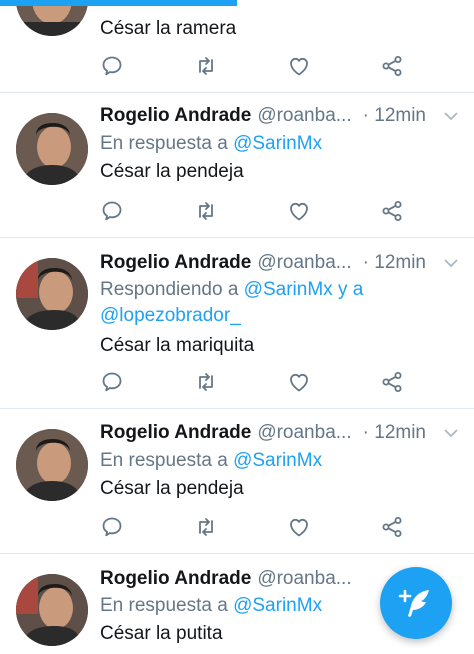 The height and width of the screenshot is (654, 474). I want to click on reply-conjunction: y a, so click(350, 289).